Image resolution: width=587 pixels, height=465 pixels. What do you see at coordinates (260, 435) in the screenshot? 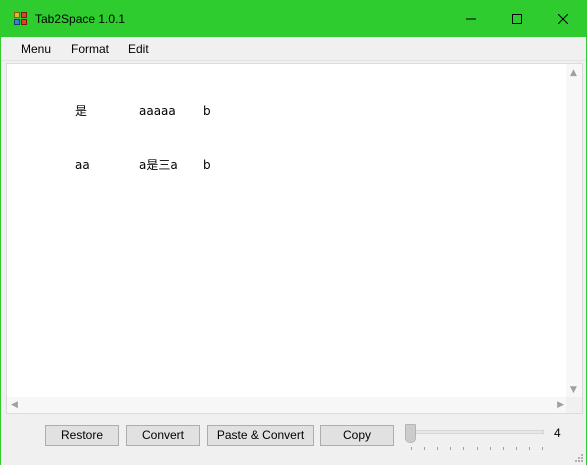
I see `paste-convert-button: Paste & Convert` at bounding box center [260, 435].